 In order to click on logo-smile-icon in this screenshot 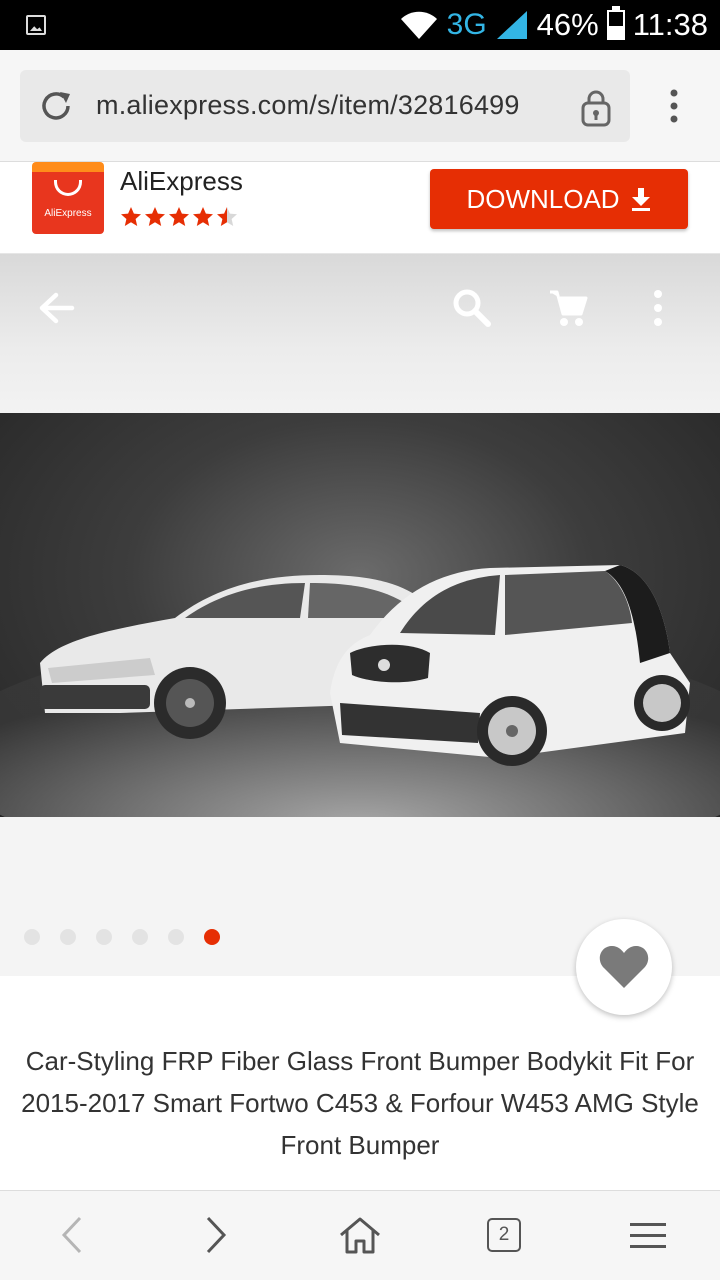, I will do `click(68, 188)`.